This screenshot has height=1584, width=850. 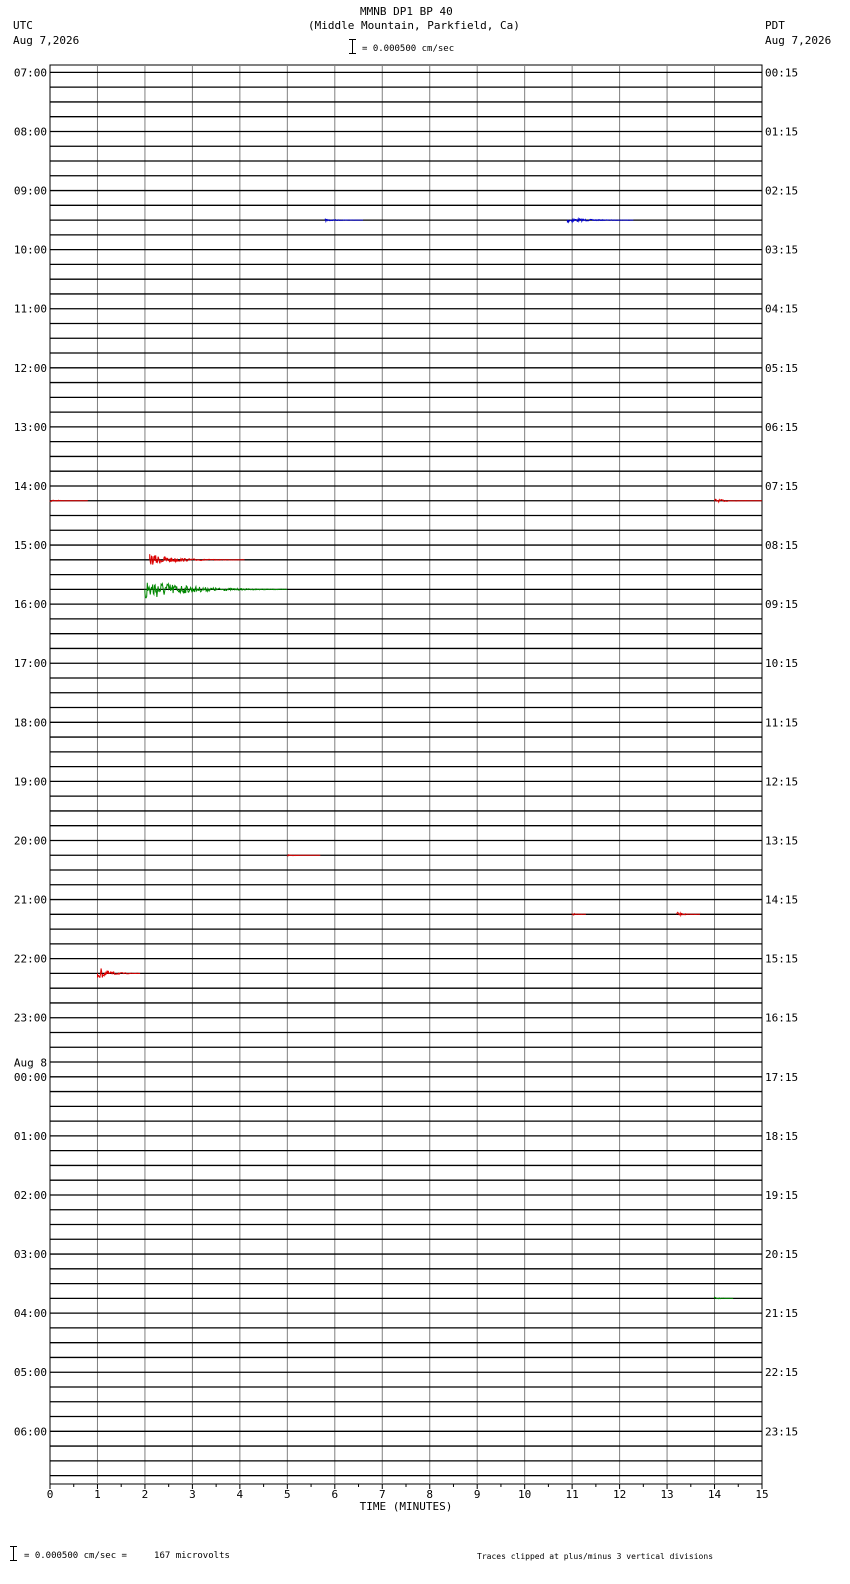 I want to click on utc-hour-label: 14:00, so click(x=30, y=486).